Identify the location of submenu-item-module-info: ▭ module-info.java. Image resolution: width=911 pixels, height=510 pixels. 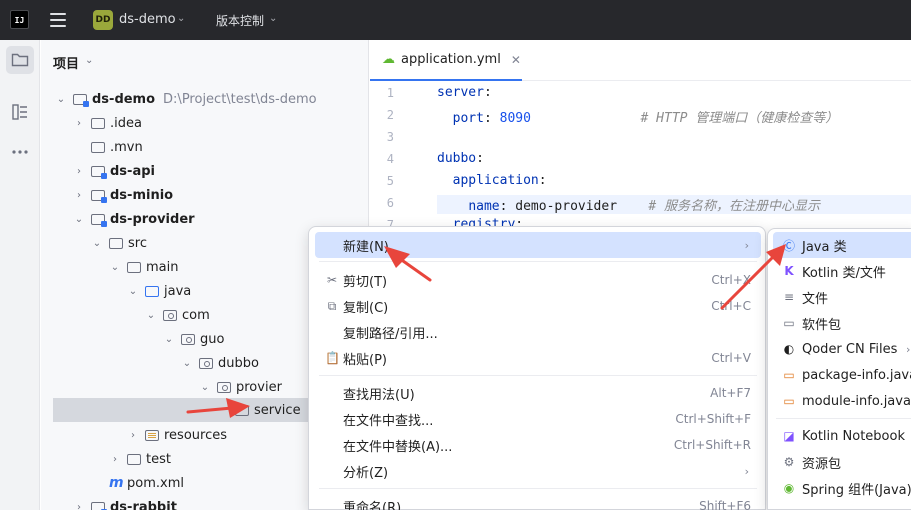
(842, 401).